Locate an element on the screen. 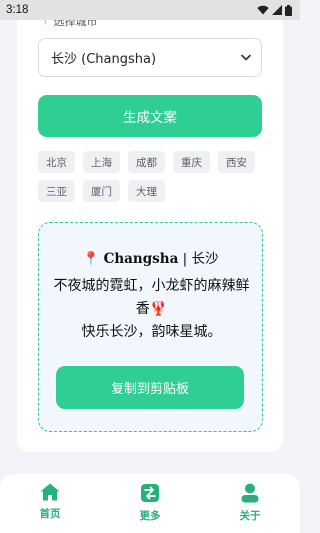 The image size is (320, 533). result-line-1: 不夜城的霓虹，小龙虾的麻辣鲜香🦞 is located at coordinates (151, 297).